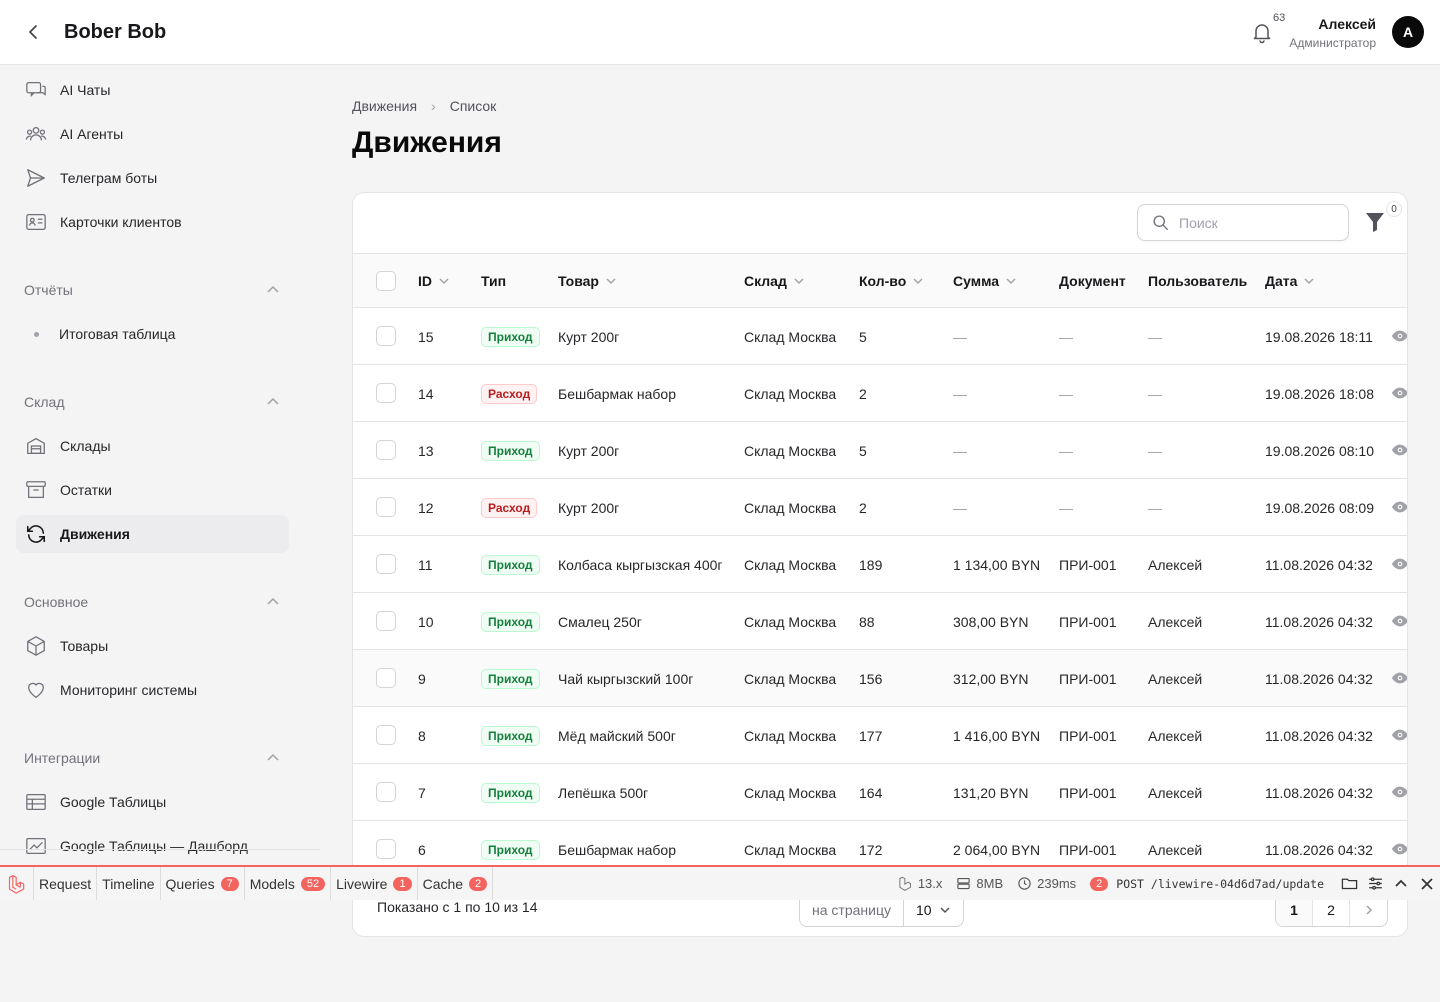 The width and height of the screenshot is (1440, 1002). I want to click on debugbar-tab-request: Request, so click(66, 883).